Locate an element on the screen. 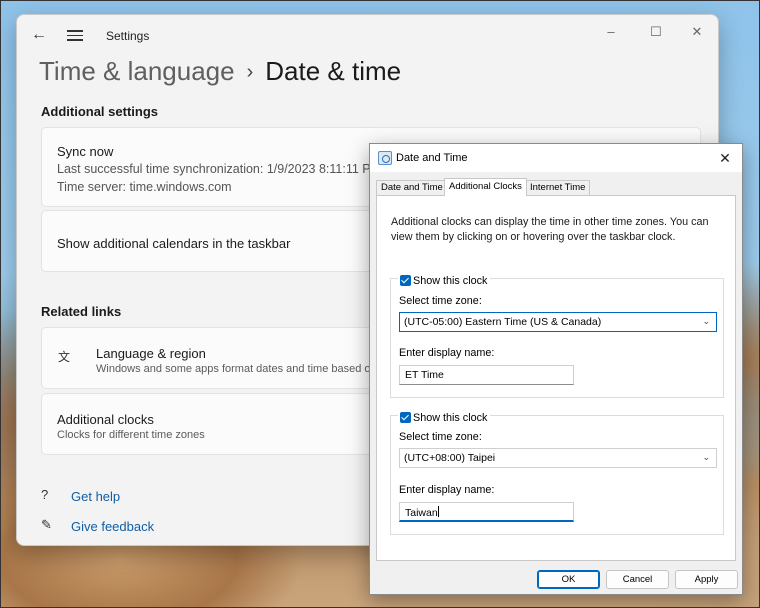  tab-date-and-time: Date and Time is located at coordinates (412, 187).